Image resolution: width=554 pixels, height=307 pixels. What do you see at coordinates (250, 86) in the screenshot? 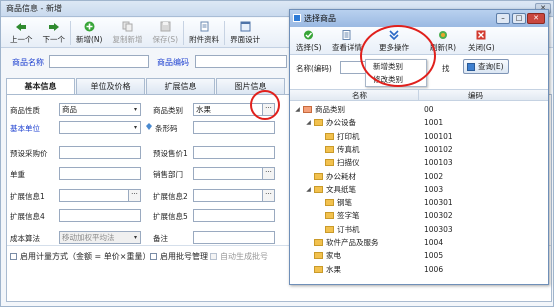
I see `tab-images: 图片信息` at bounding box center [250, 86].